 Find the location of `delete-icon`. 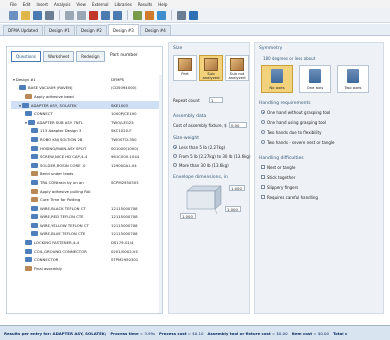

delete-icon is located at coordinates (93, 15).